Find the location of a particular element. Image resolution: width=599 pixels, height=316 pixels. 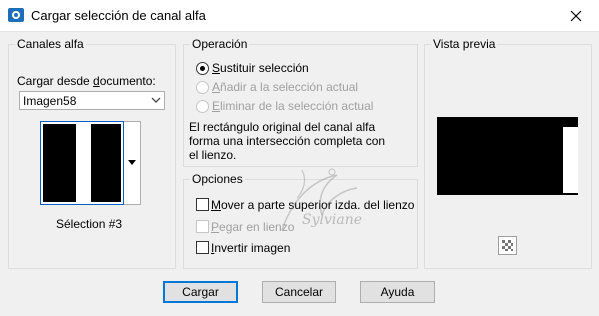

close-button is located at coordinates (576, 15).